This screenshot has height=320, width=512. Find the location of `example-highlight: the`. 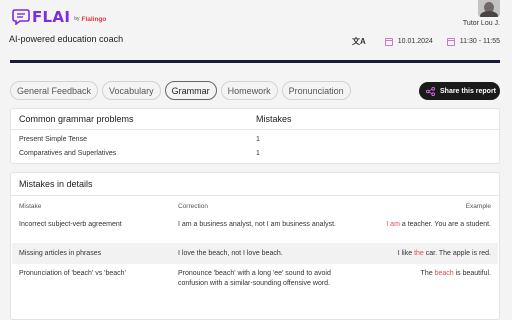

example-highlight: the is located at coordinates (419, 253).